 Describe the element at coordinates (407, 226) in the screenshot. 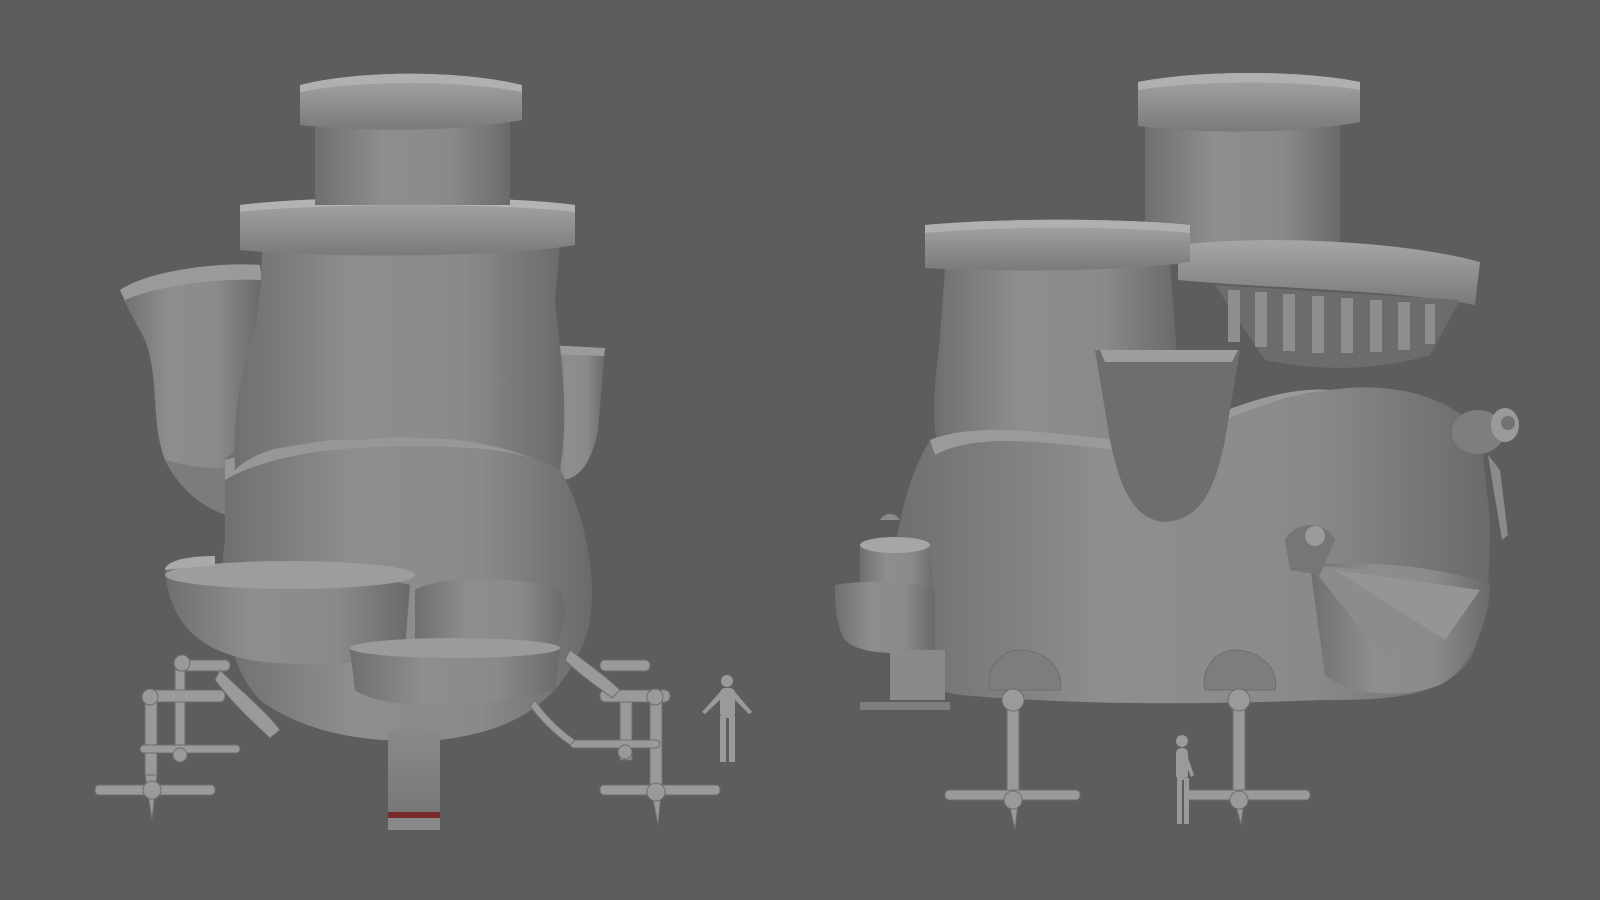

I see `mid-rim` at that location.